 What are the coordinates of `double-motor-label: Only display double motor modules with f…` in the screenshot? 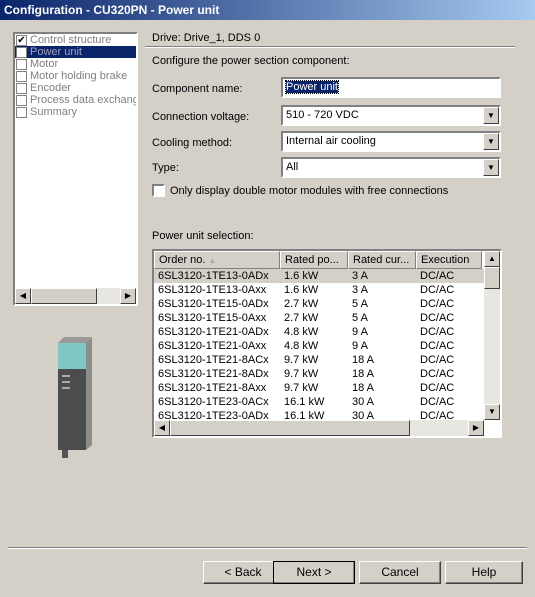 It's located at (309, 190).